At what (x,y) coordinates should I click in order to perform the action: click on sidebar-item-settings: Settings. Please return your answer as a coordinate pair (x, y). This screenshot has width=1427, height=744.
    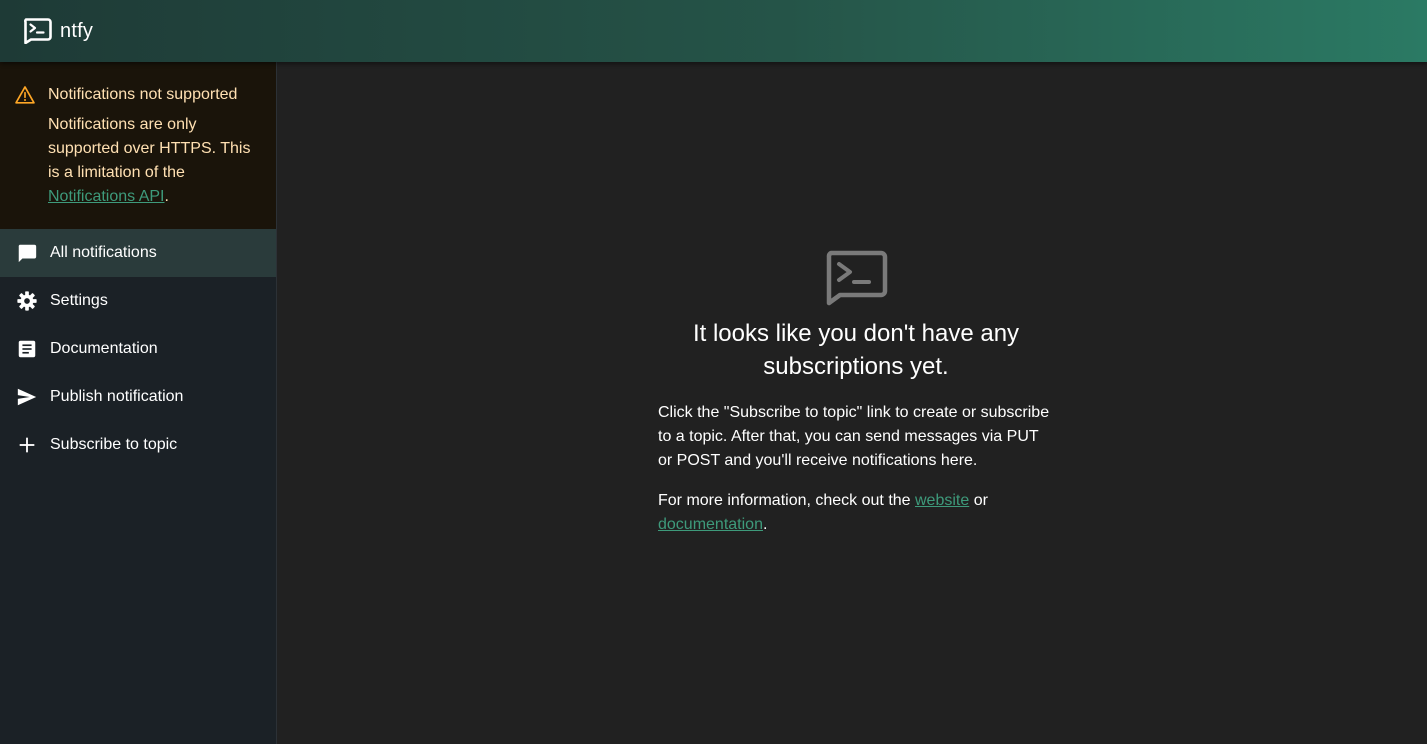
    Looking at the image, I should click on (138, 301).